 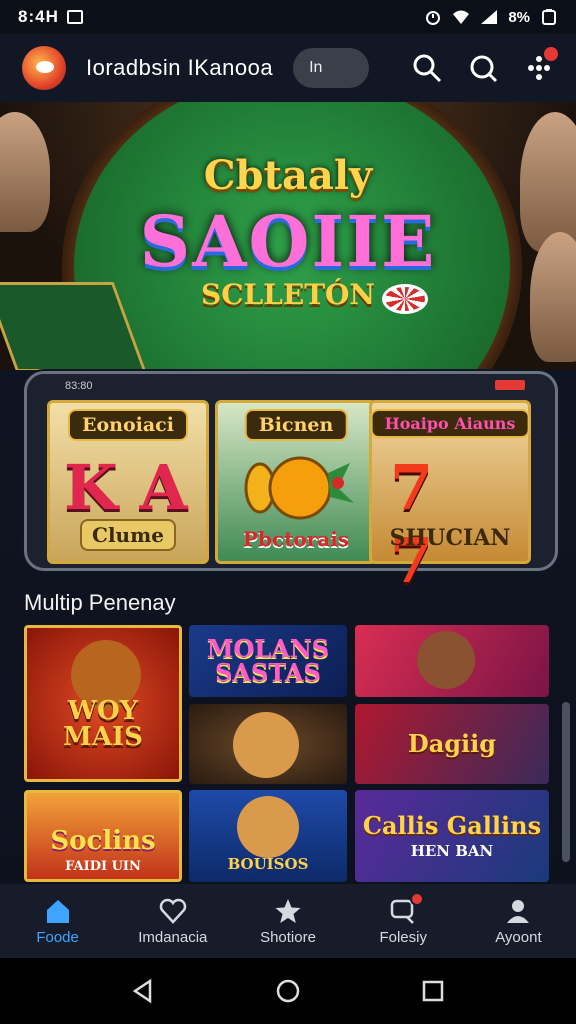 What do you see at coordinates (103, 840) in the screenshot?
I see `game-title: Soclins` at bounding box center [103, 840].